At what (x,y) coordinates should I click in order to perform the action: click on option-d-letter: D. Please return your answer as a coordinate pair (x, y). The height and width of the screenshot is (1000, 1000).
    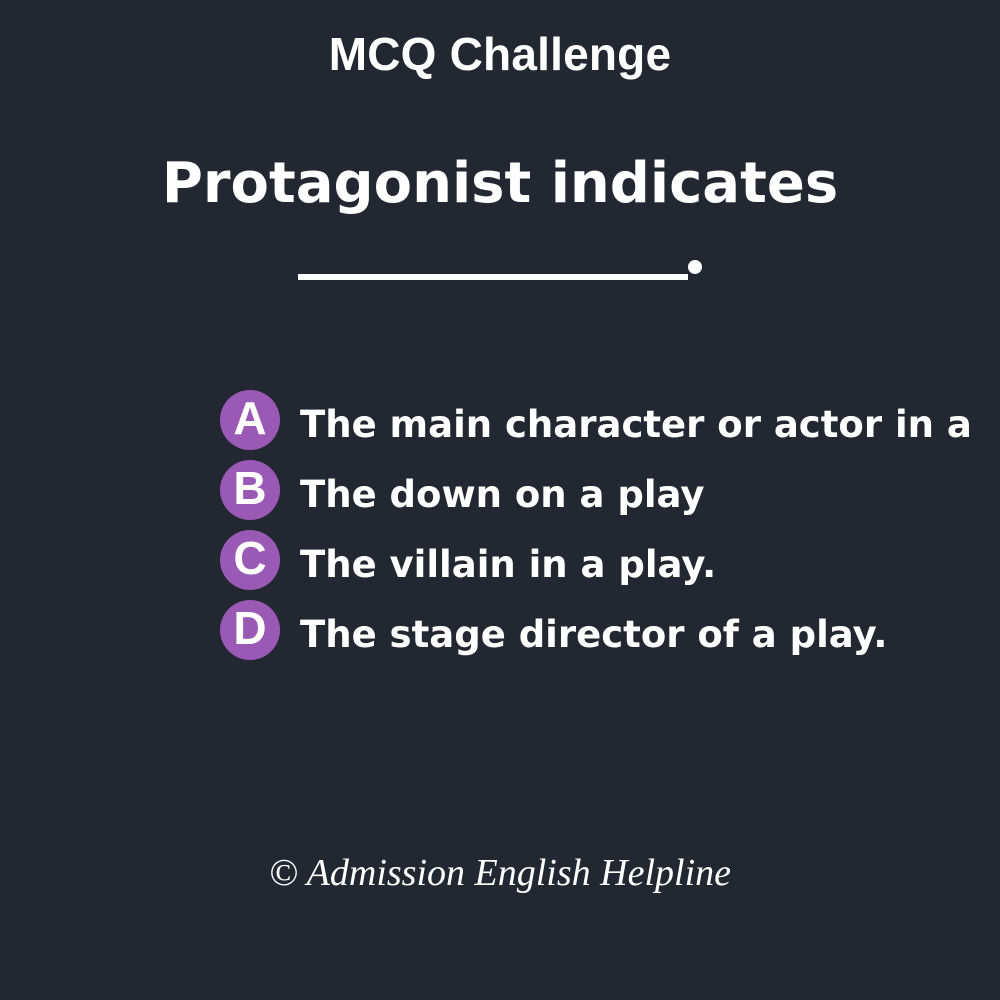
    Looking at the image, I should click on (250, 628).